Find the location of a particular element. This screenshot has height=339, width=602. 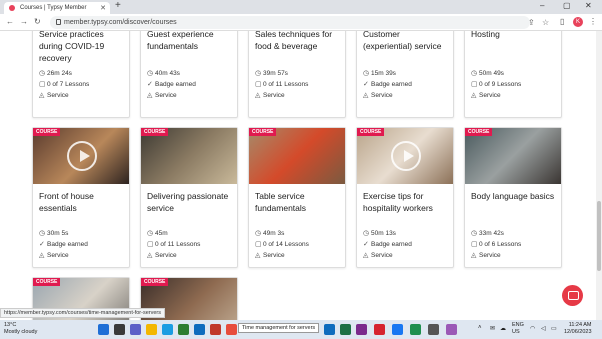

minimize-icon: – is located at coordinates (542, 5).